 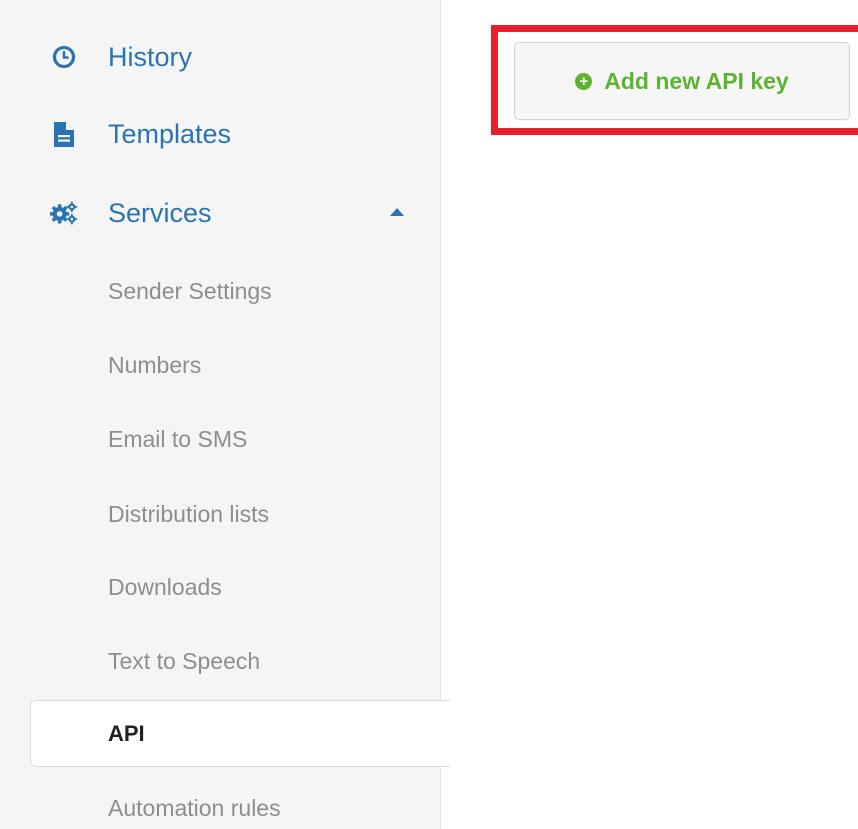 I want to click on add-api-key-button: + Add new API key, so click(x=682, y=81).